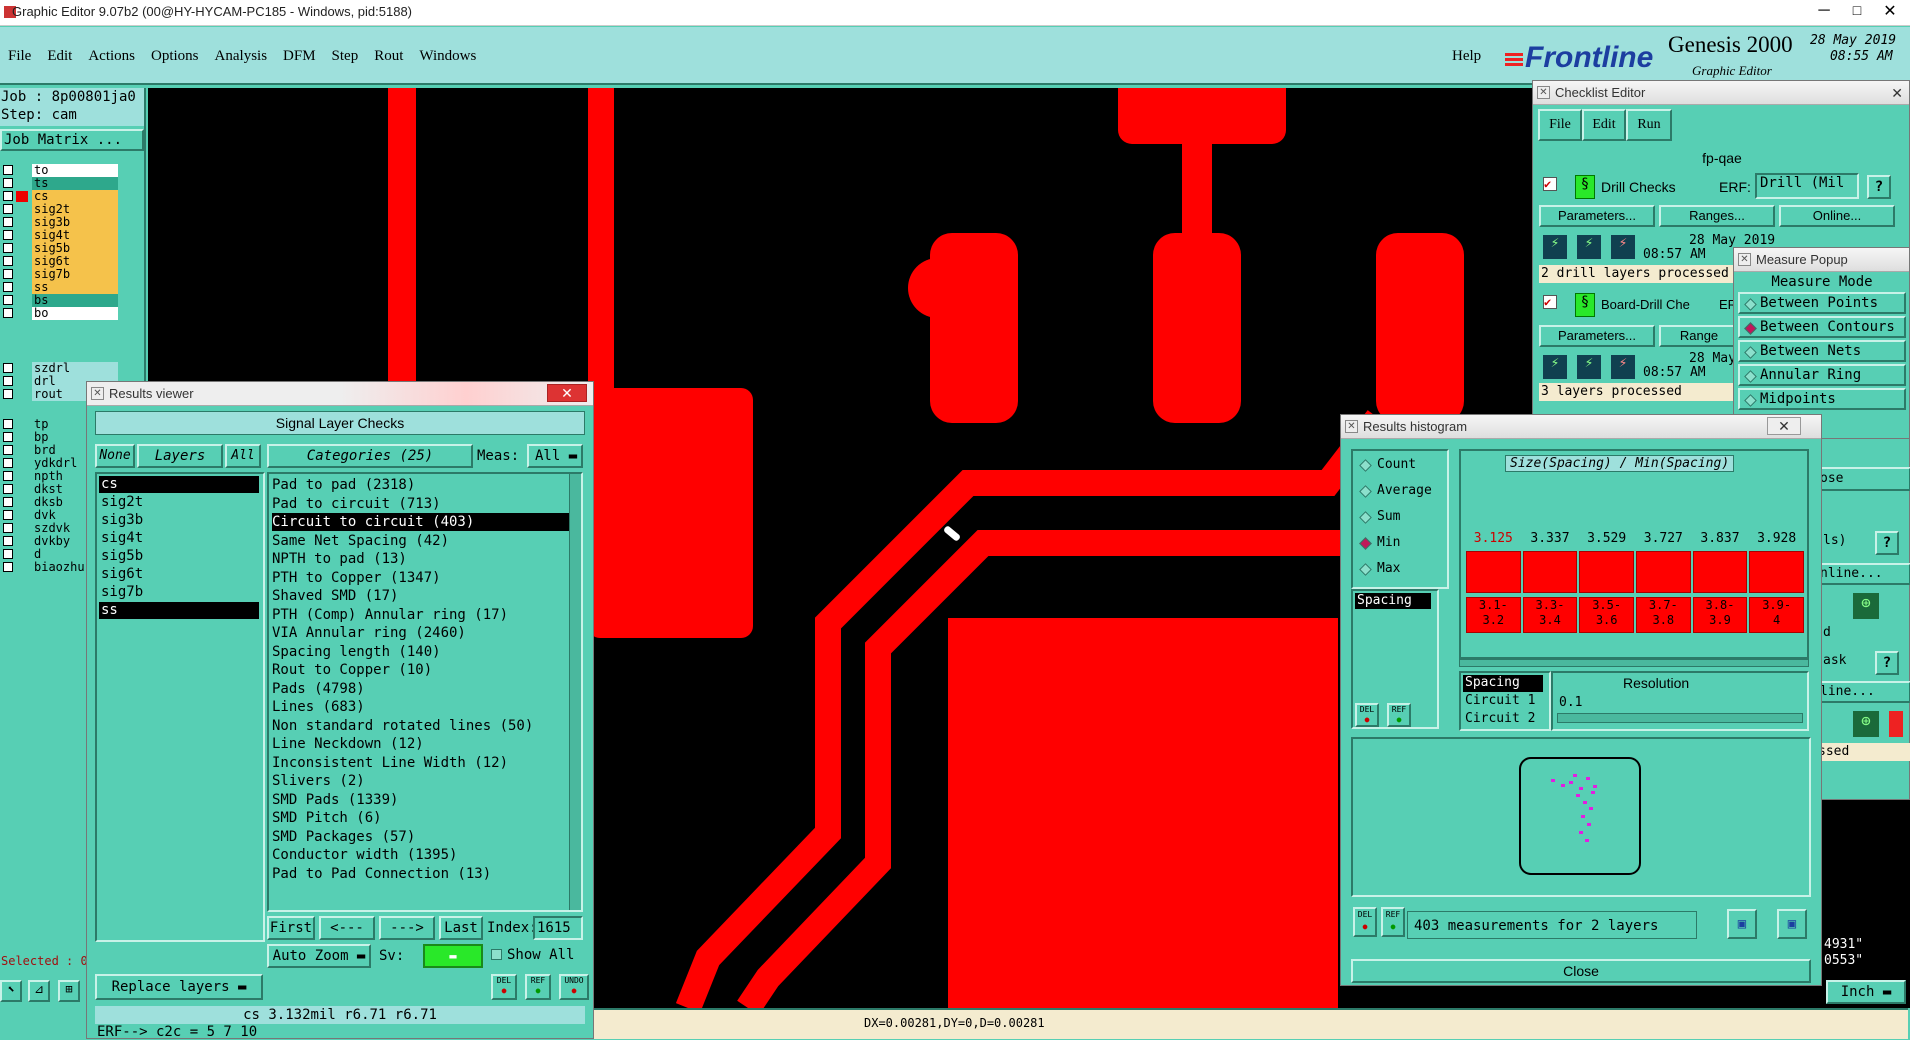 Image resolution: width=1910 pixels, height=1040 pixels. I want to click on histogram-list-item: Spacing, so click(1503, 683).